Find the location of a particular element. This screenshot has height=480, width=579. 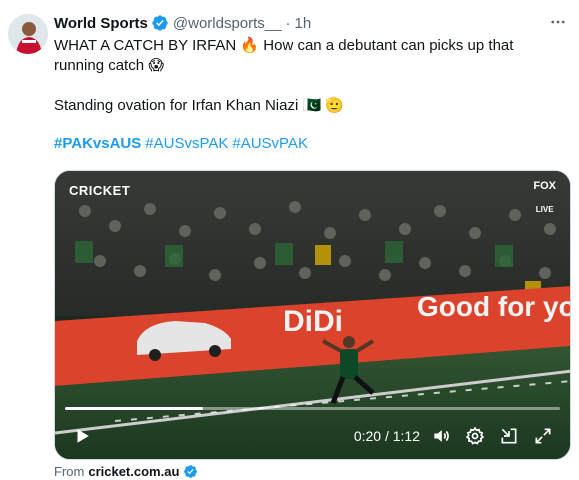

source-domain-link: cricket.com.au is located at coordinates (133, 471).